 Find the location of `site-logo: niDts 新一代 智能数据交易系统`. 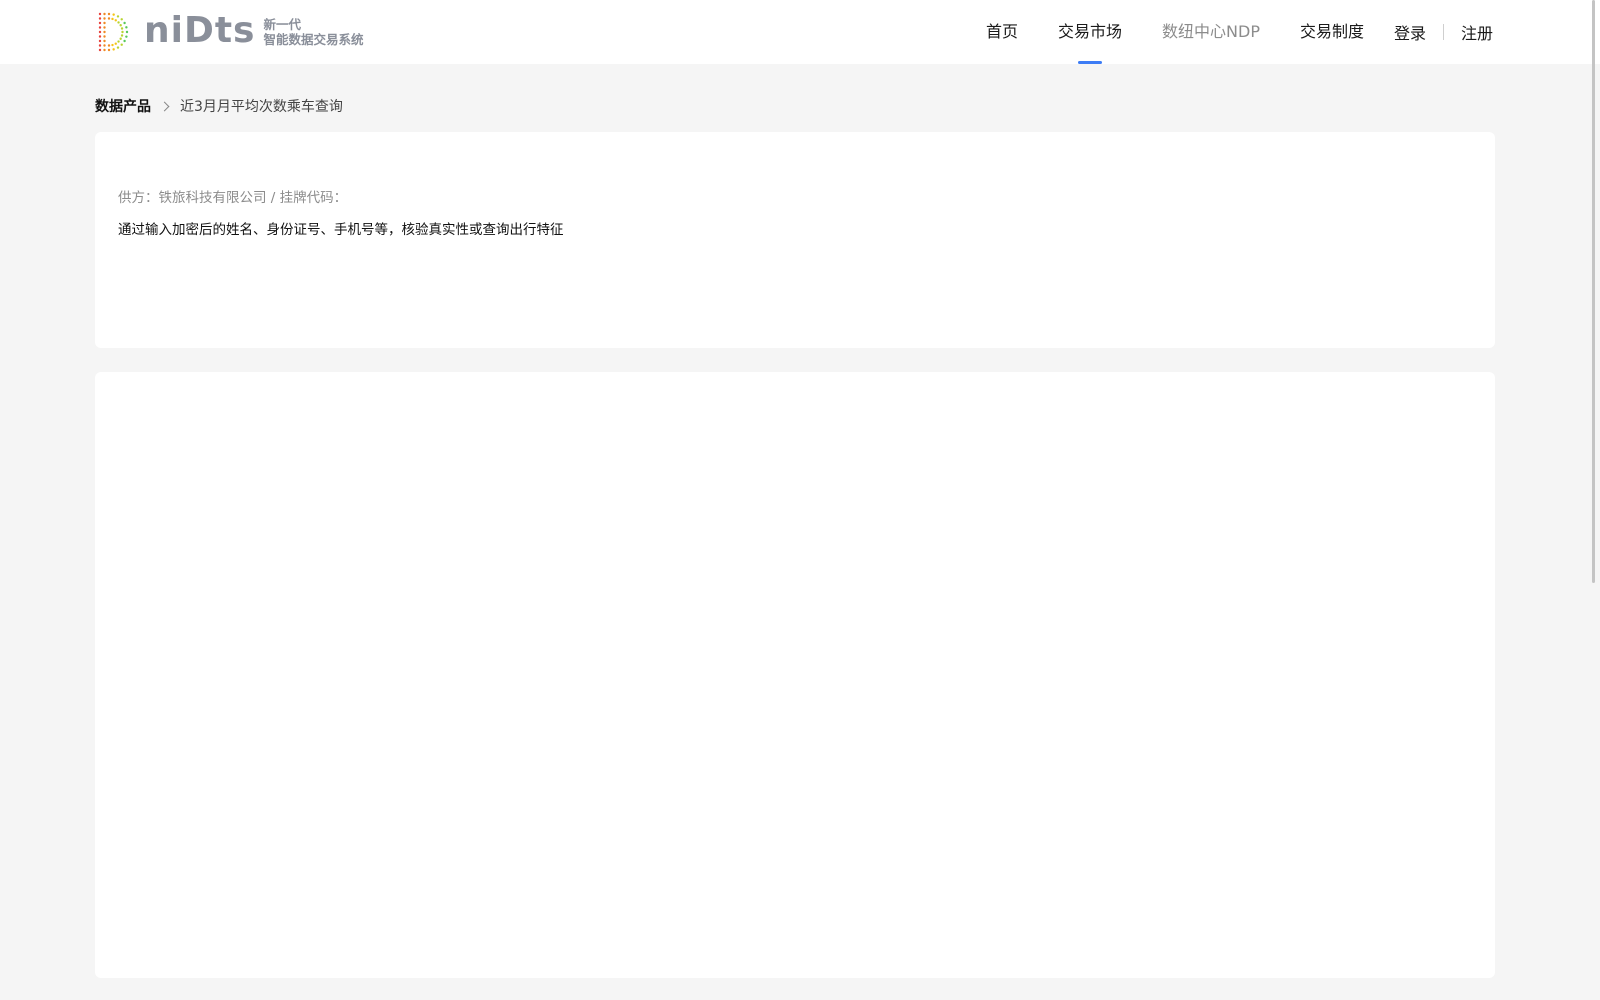

site-logo: niDts 新一代 智能数据交易系统 is located at coordinates (229, 32).